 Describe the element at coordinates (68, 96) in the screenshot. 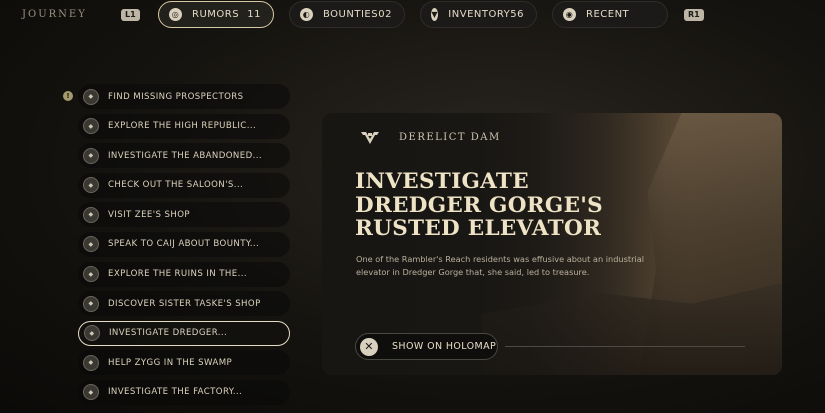

I see `lightbulb-hint-icon: !` at that location.